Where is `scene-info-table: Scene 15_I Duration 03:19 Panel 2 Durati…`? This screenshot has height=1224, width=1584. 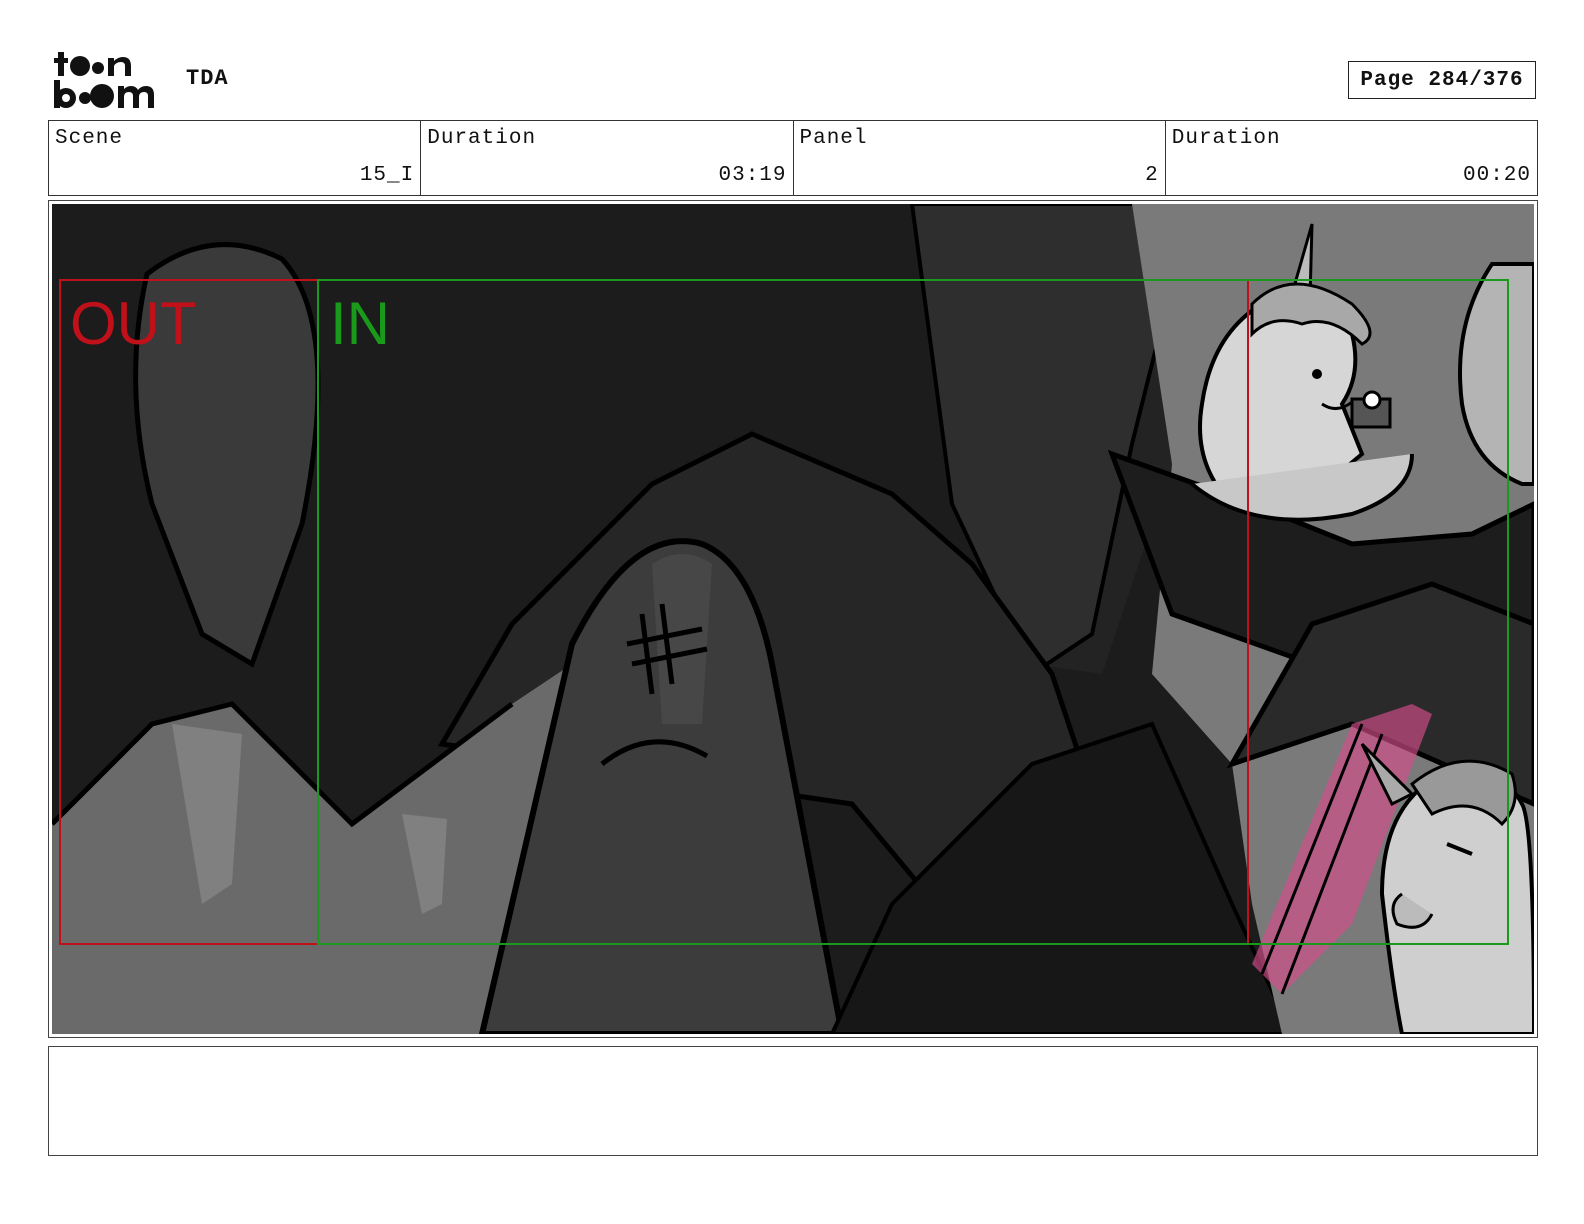 scene-info-table: Scene 15_I Duration 03:19 Panel 2 Durati… is located at coordinates (793, 158).